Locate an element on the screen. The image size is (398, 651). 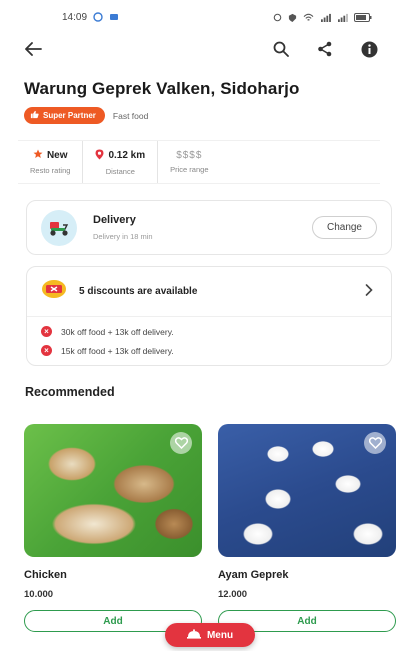
star-icon is located at coordinates (38, 155).